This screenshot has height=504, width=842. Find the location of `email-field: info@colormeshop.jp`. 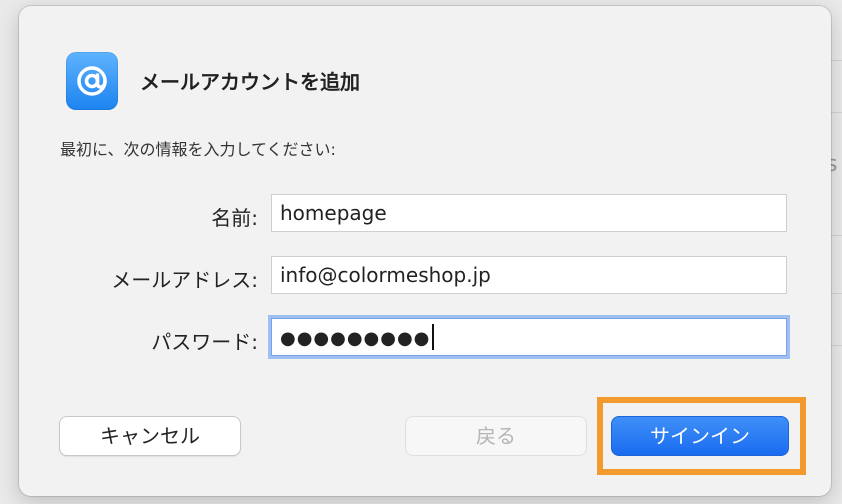

email-field: info@colormeshop.jp is located at coordinates (529, 275).